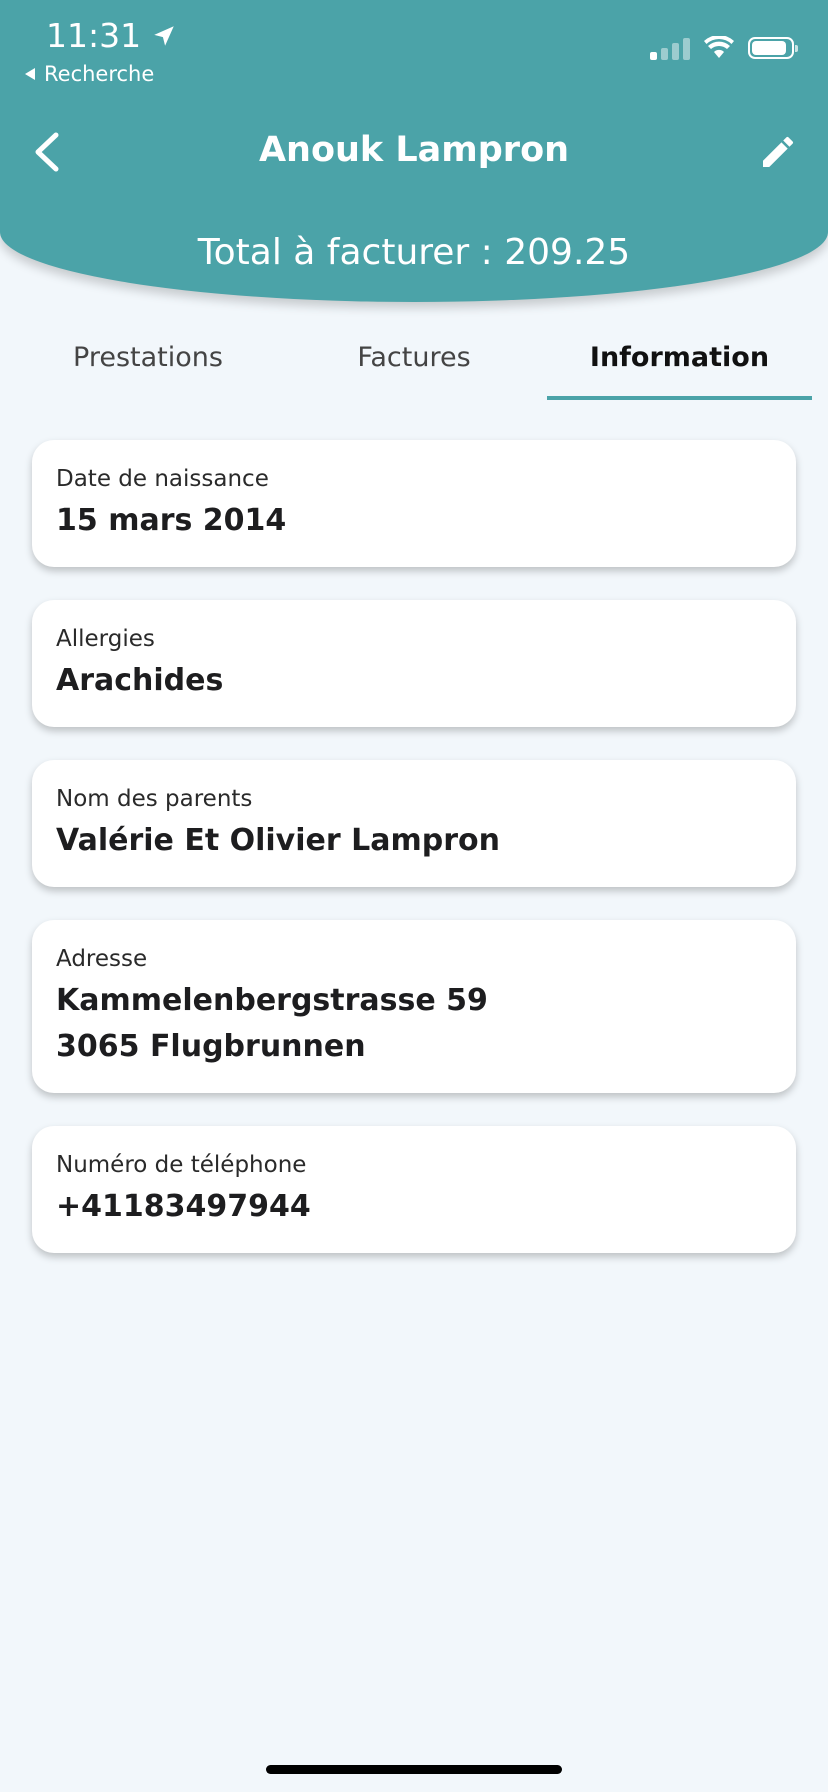  I want to click on status-back-link: Recherche, so click(89, 74).